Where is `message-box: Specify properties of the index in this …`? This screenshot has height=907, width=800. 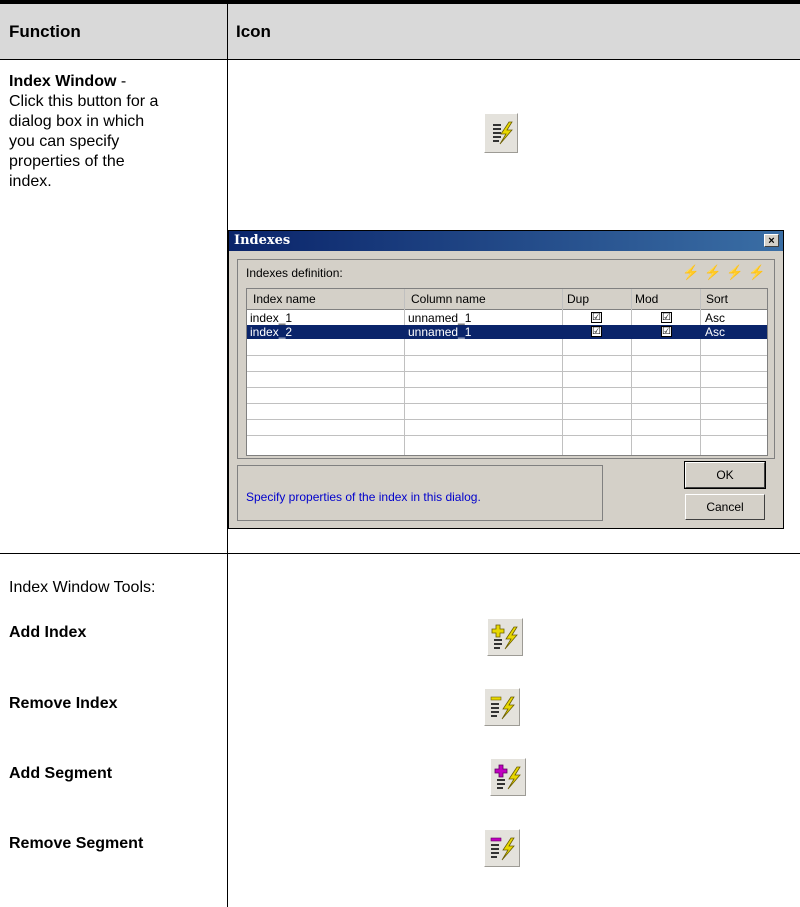
message-box: Specify properties of the index in this … is located at coordinates (420, 493).